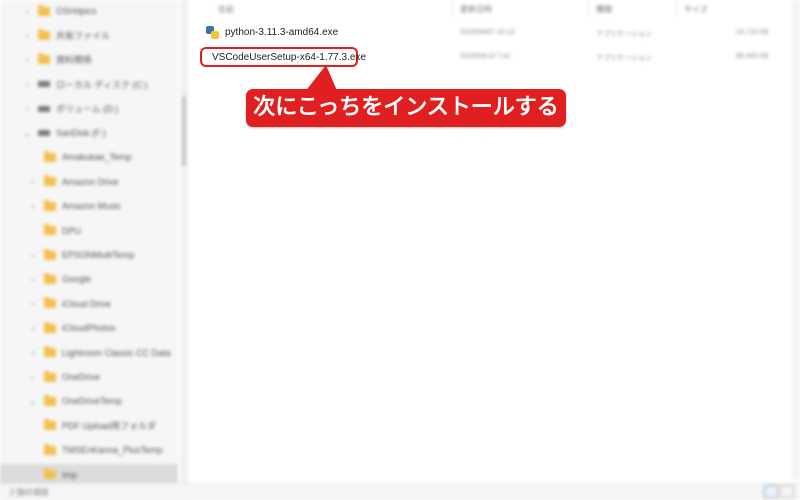 The width and height of the screenshot is (800, 500). I want to click on sidebar-item-label: iCloudPhotos, so click(89, 328).